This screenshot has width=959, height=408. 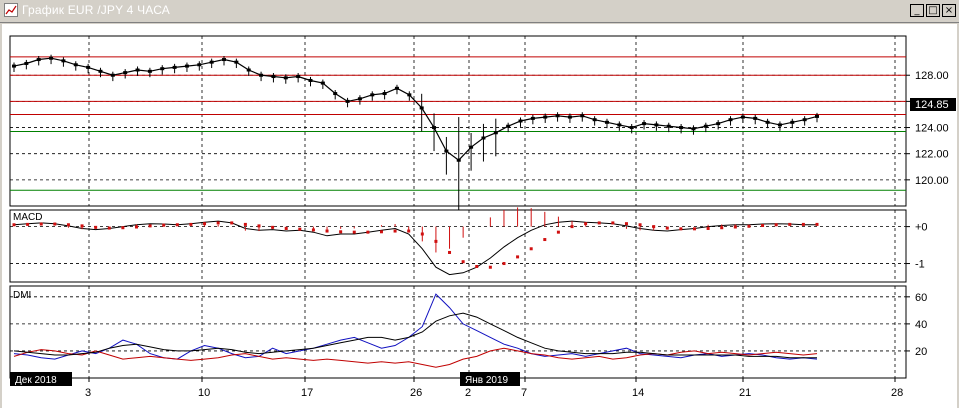 What do you see at coordinates (22, 295) in the screenshot?
I see `dmi-label: DMI` at bounding box center [22, 295].